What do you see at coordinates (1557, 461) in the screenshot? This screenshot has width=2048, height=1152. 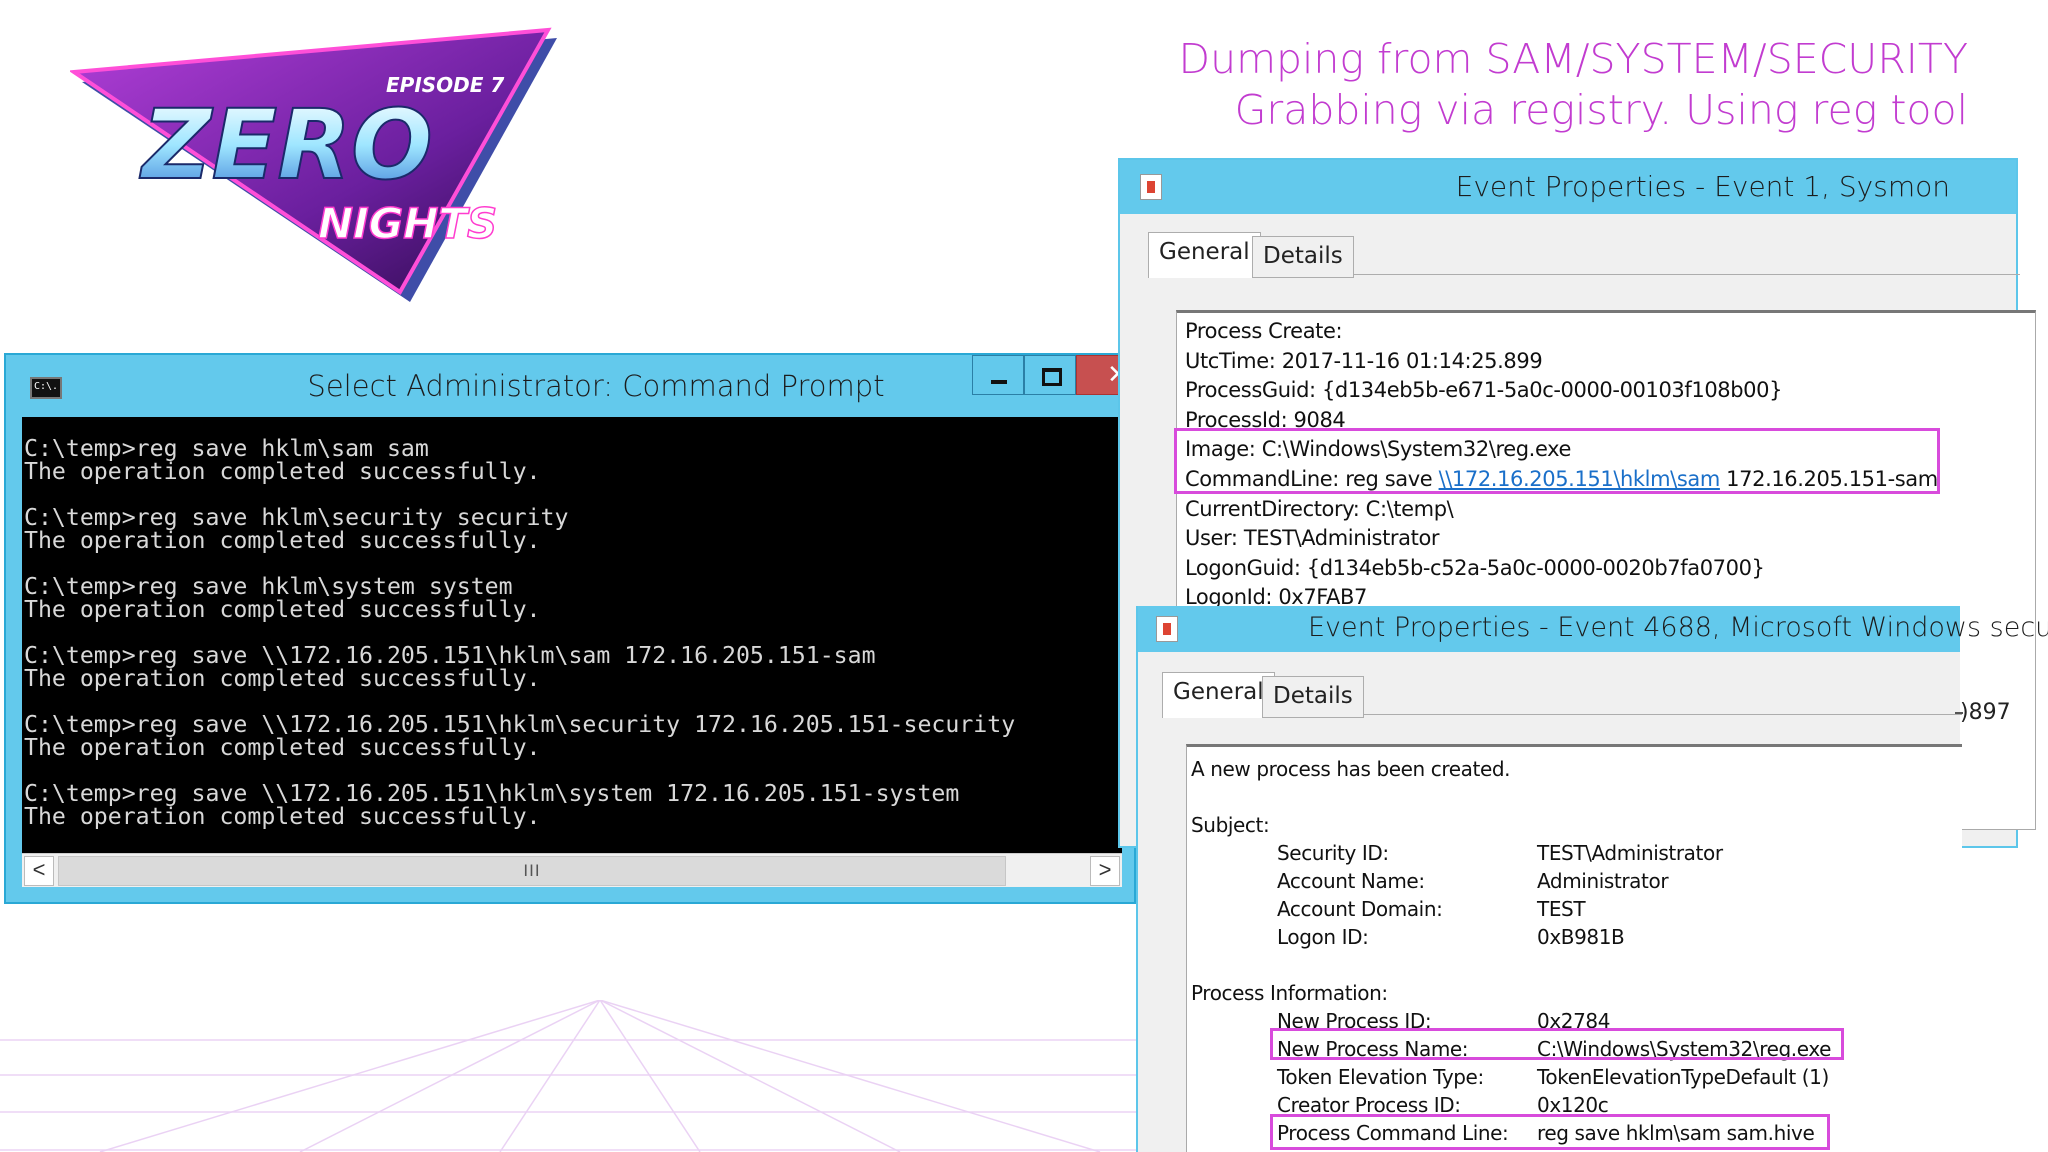 I see `highlight-box-image-commandline` at bounding box center [1557, 461].